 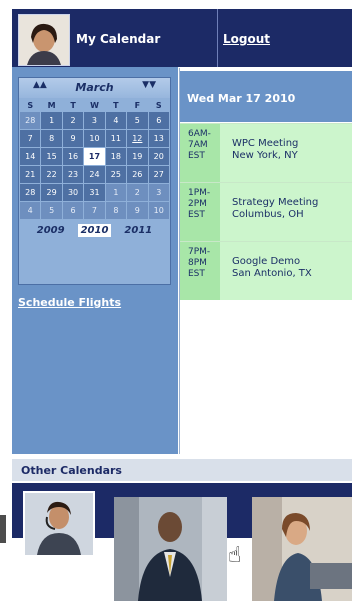 What do you see at coordinates (272, 273) in the screenshot?
I see `event-location: San Antonio, TX` at bounding box center [272, 273].